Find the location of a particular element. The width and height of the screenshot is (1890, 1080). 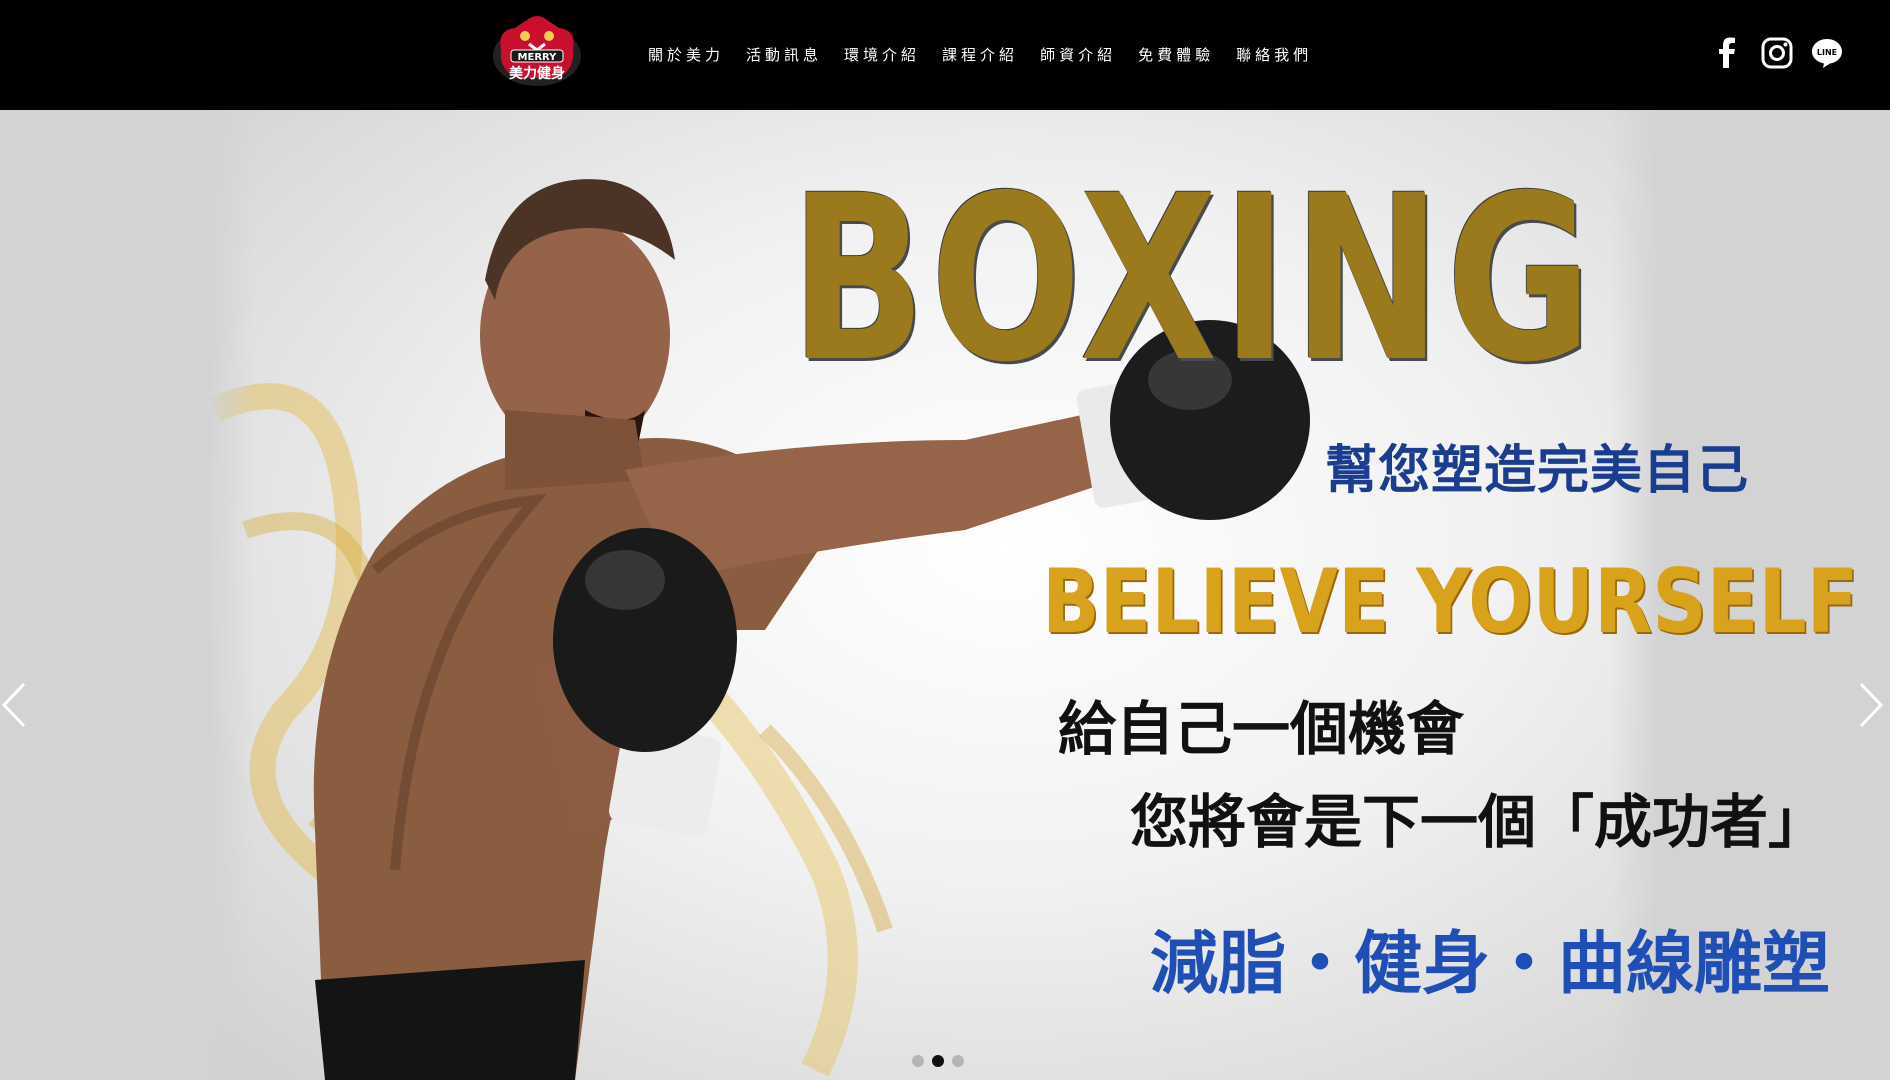

site-logo: MERRY 美力健身 is located at coordinates (537, 49).